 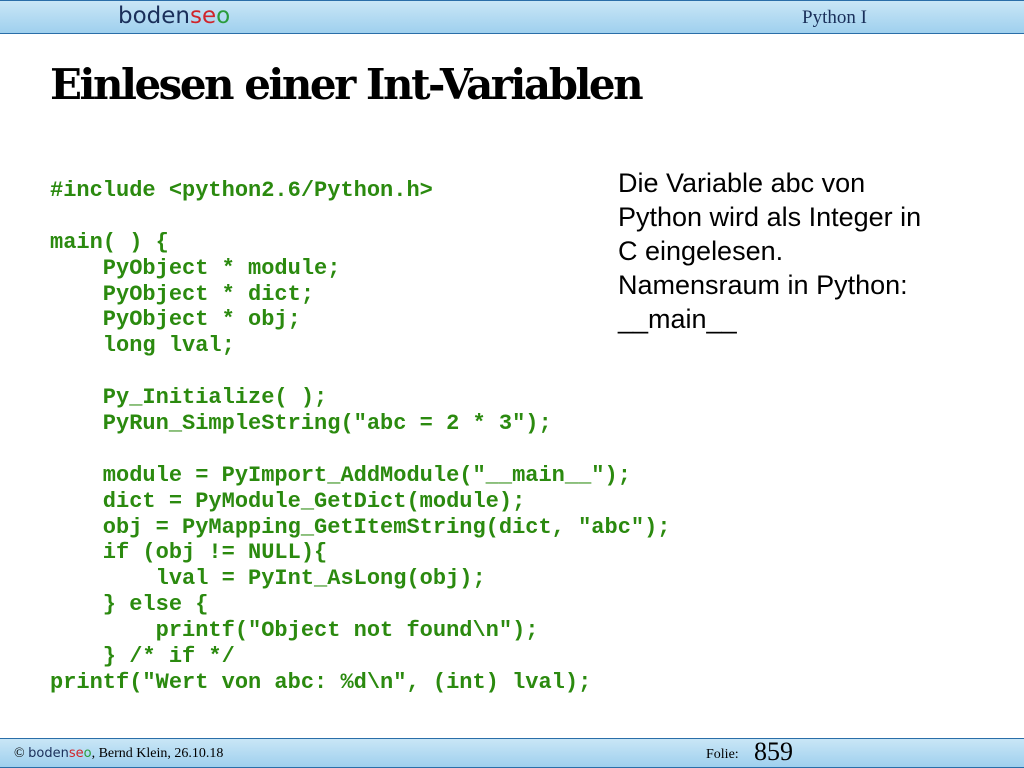 I want to click on code-line: dict = PyModule_GetDict(module);, so click(x=288, y=501).